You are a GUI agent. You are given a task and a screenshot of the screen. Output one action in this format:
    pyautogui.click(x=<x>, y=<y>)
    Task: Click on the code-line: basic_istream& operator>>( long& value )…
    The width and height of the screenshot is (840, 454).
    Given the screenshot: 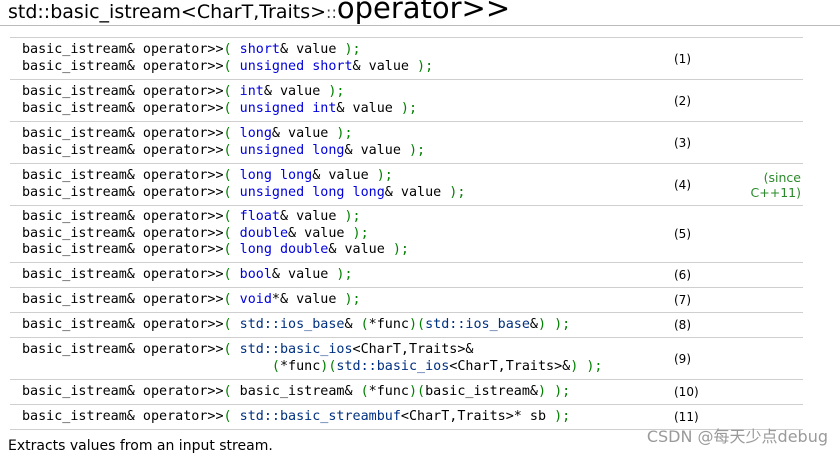 What is the action you would take?
    pyautogui.click(x=342, y=134)
    